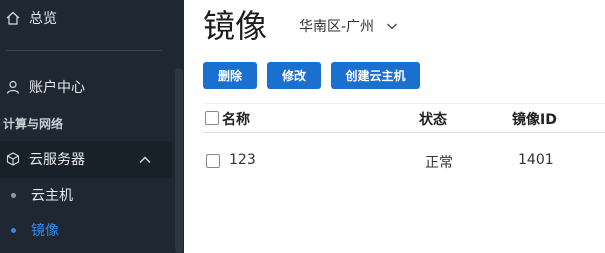 The height and width of the screenshot is (253, 605). Describe the element at coordinates (13, 159) in the screenshot. I see `cube-icon` at that location.